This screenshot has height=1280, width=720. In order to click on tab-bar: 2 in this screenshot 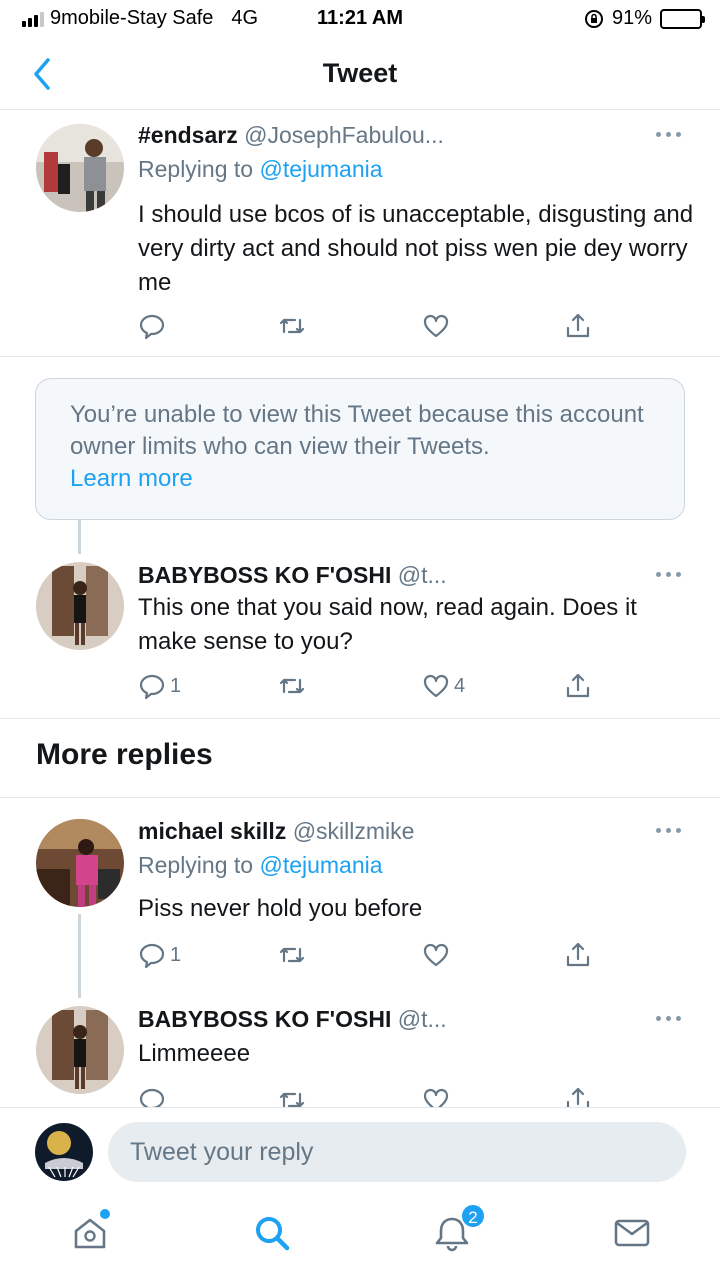, I will do `click(360, 1238)`.